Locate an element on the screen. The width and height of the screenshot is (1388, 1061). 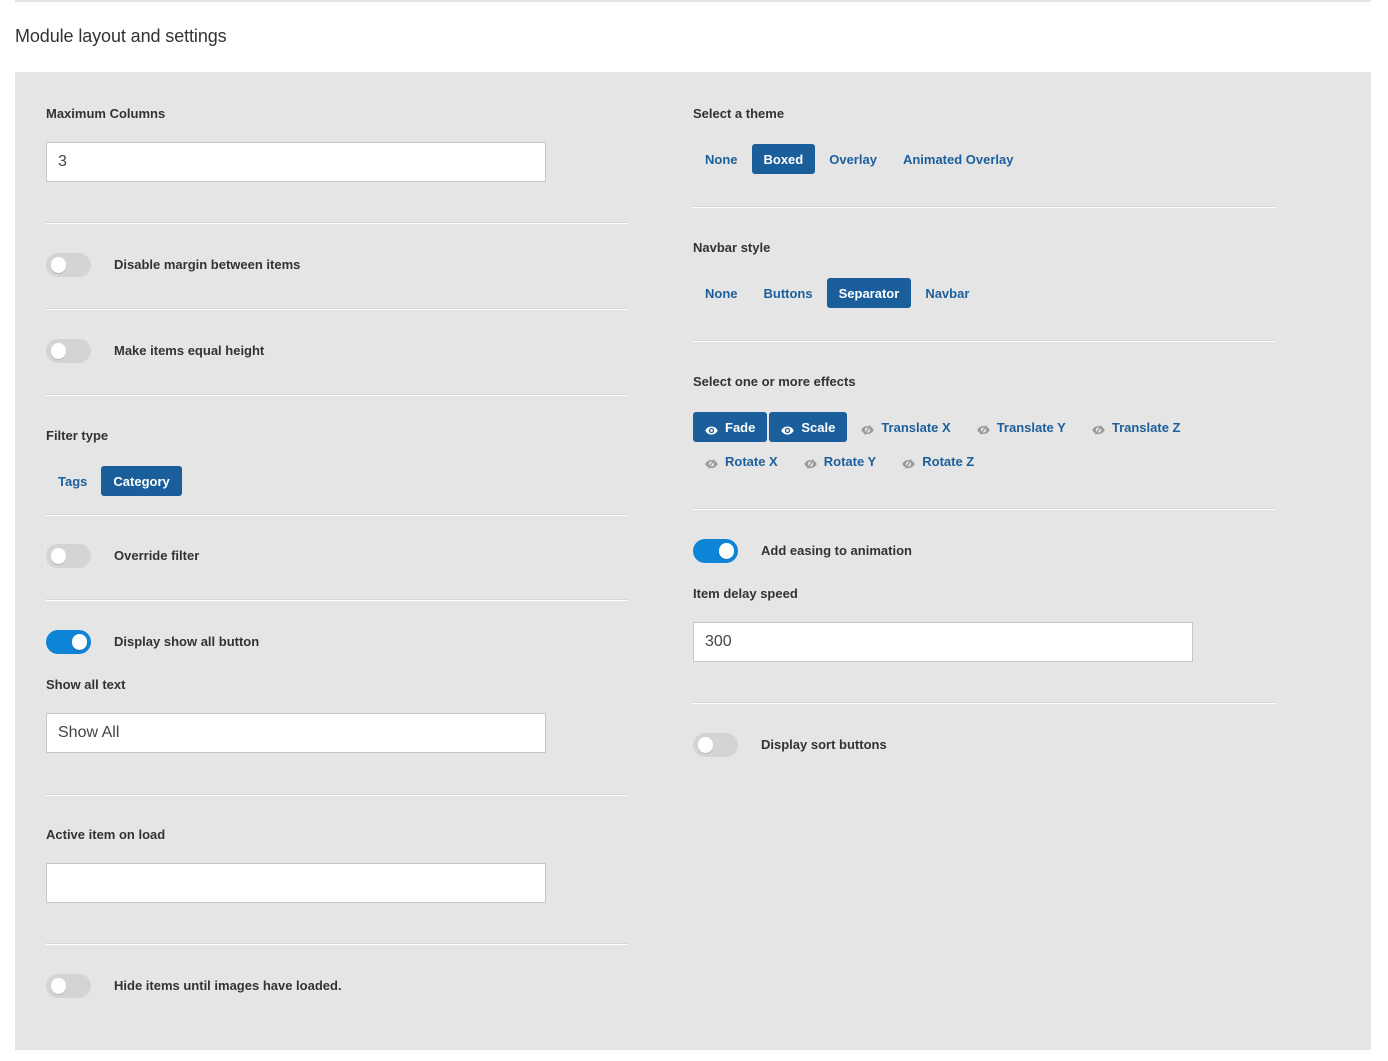
show-all-button-label: Display show all button is located at coordinates (187, 641).